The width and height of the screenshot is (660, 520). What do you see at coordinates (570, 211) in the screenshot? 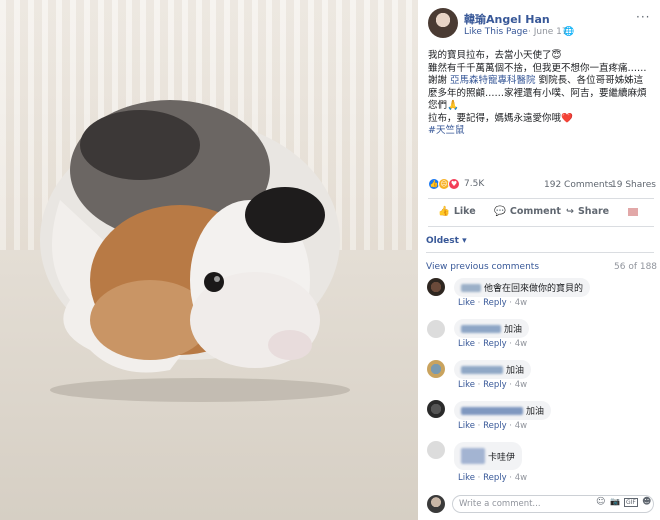
I see `share-icon: ↪` at bounding box center [570, 211].